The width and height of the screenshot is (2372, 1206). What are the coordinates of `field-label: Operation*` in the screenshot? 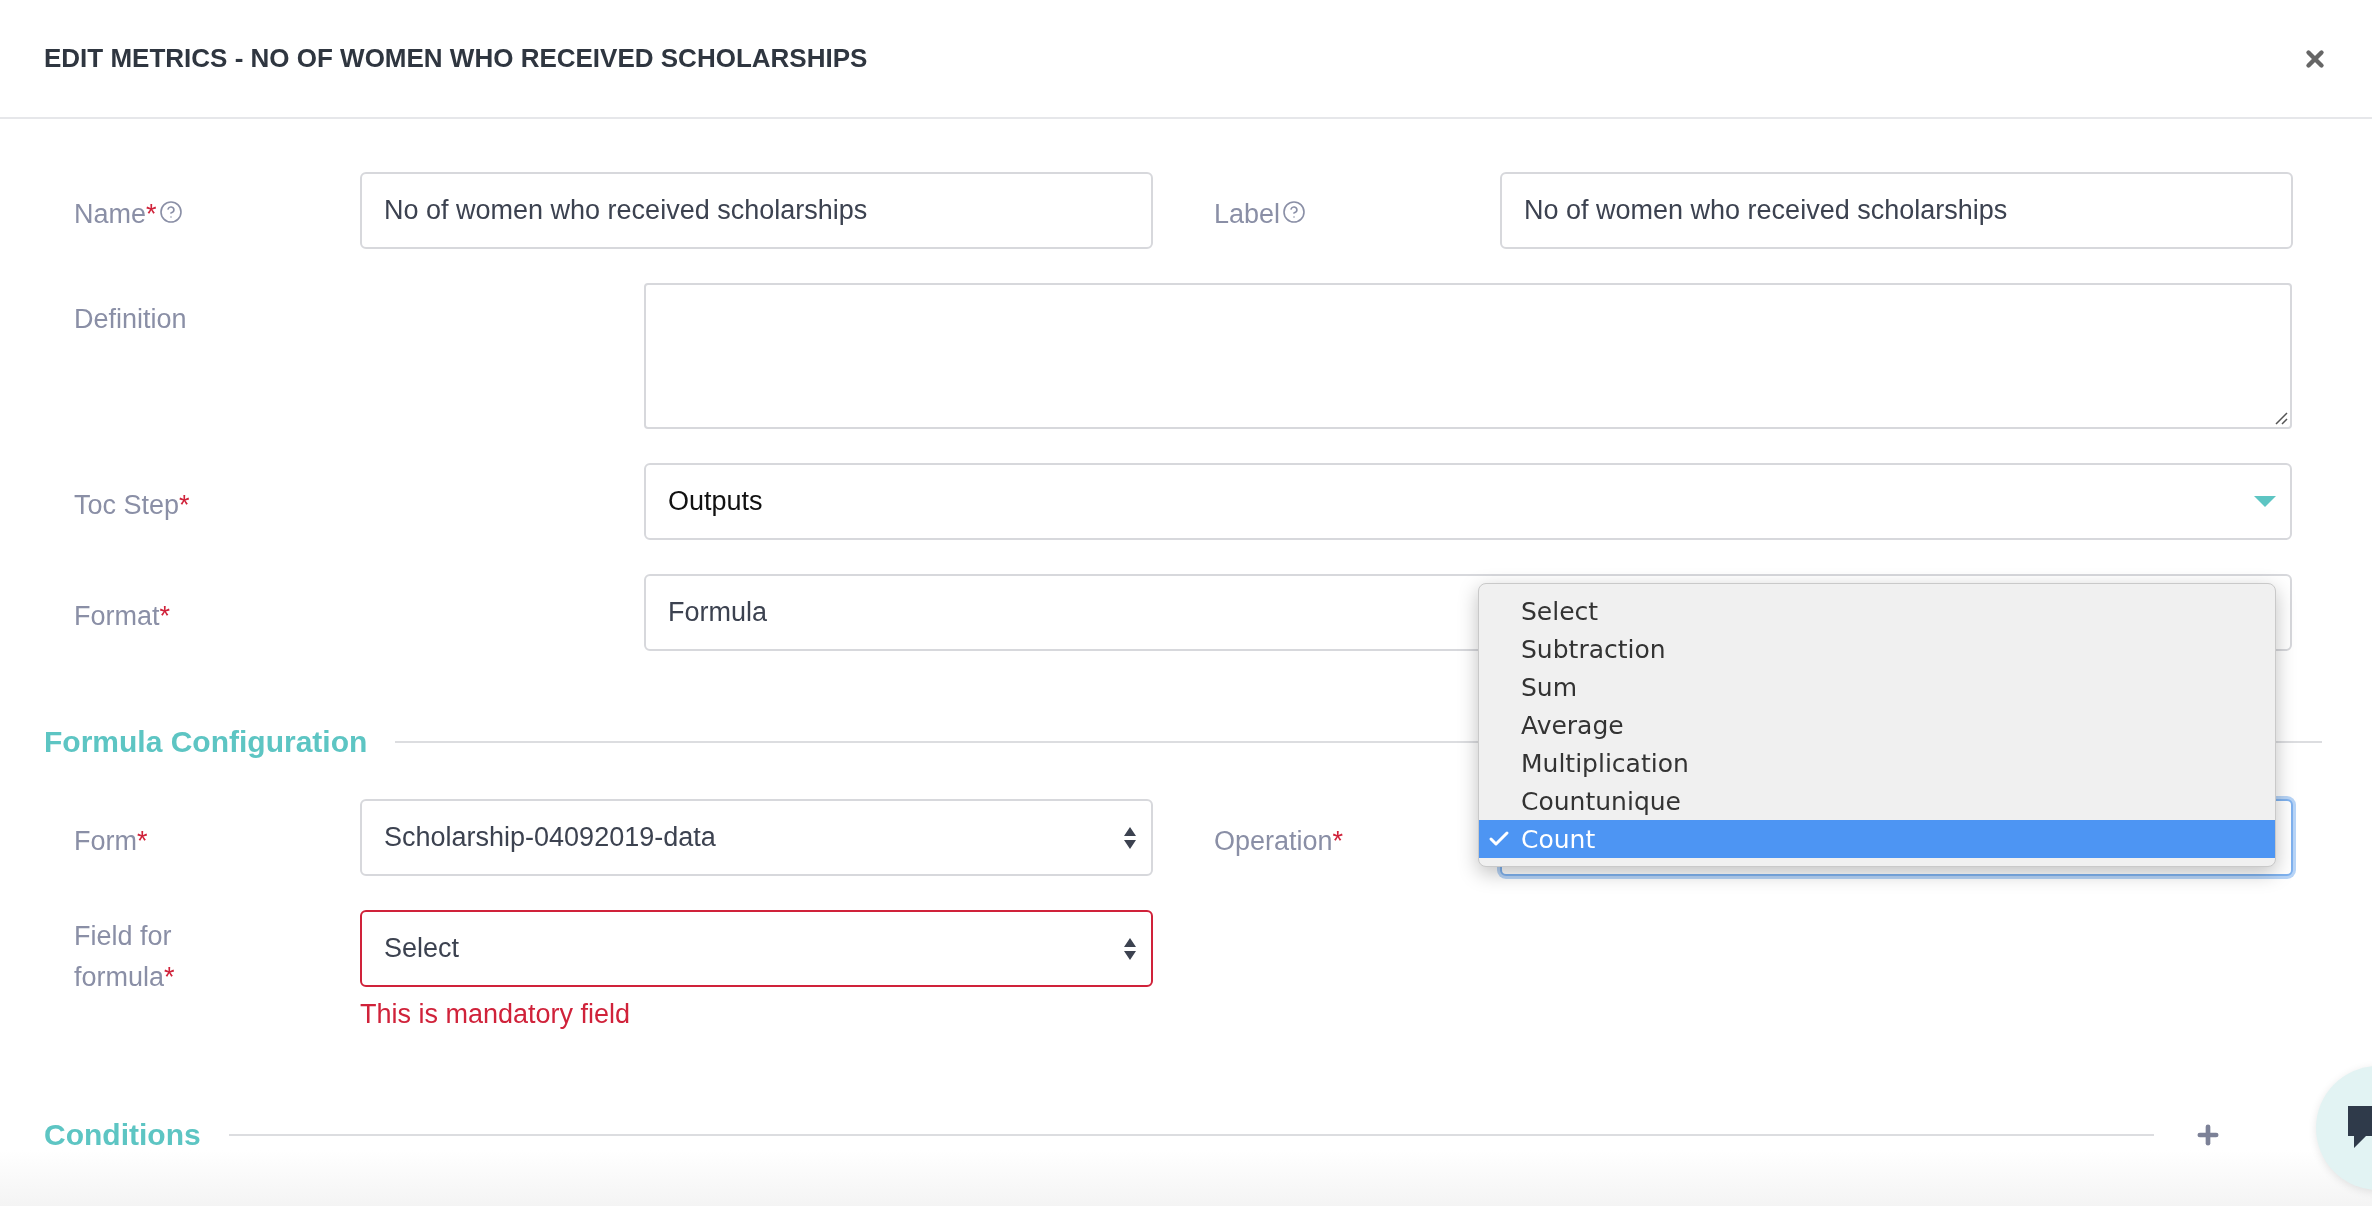 It's located at (1279, 841).